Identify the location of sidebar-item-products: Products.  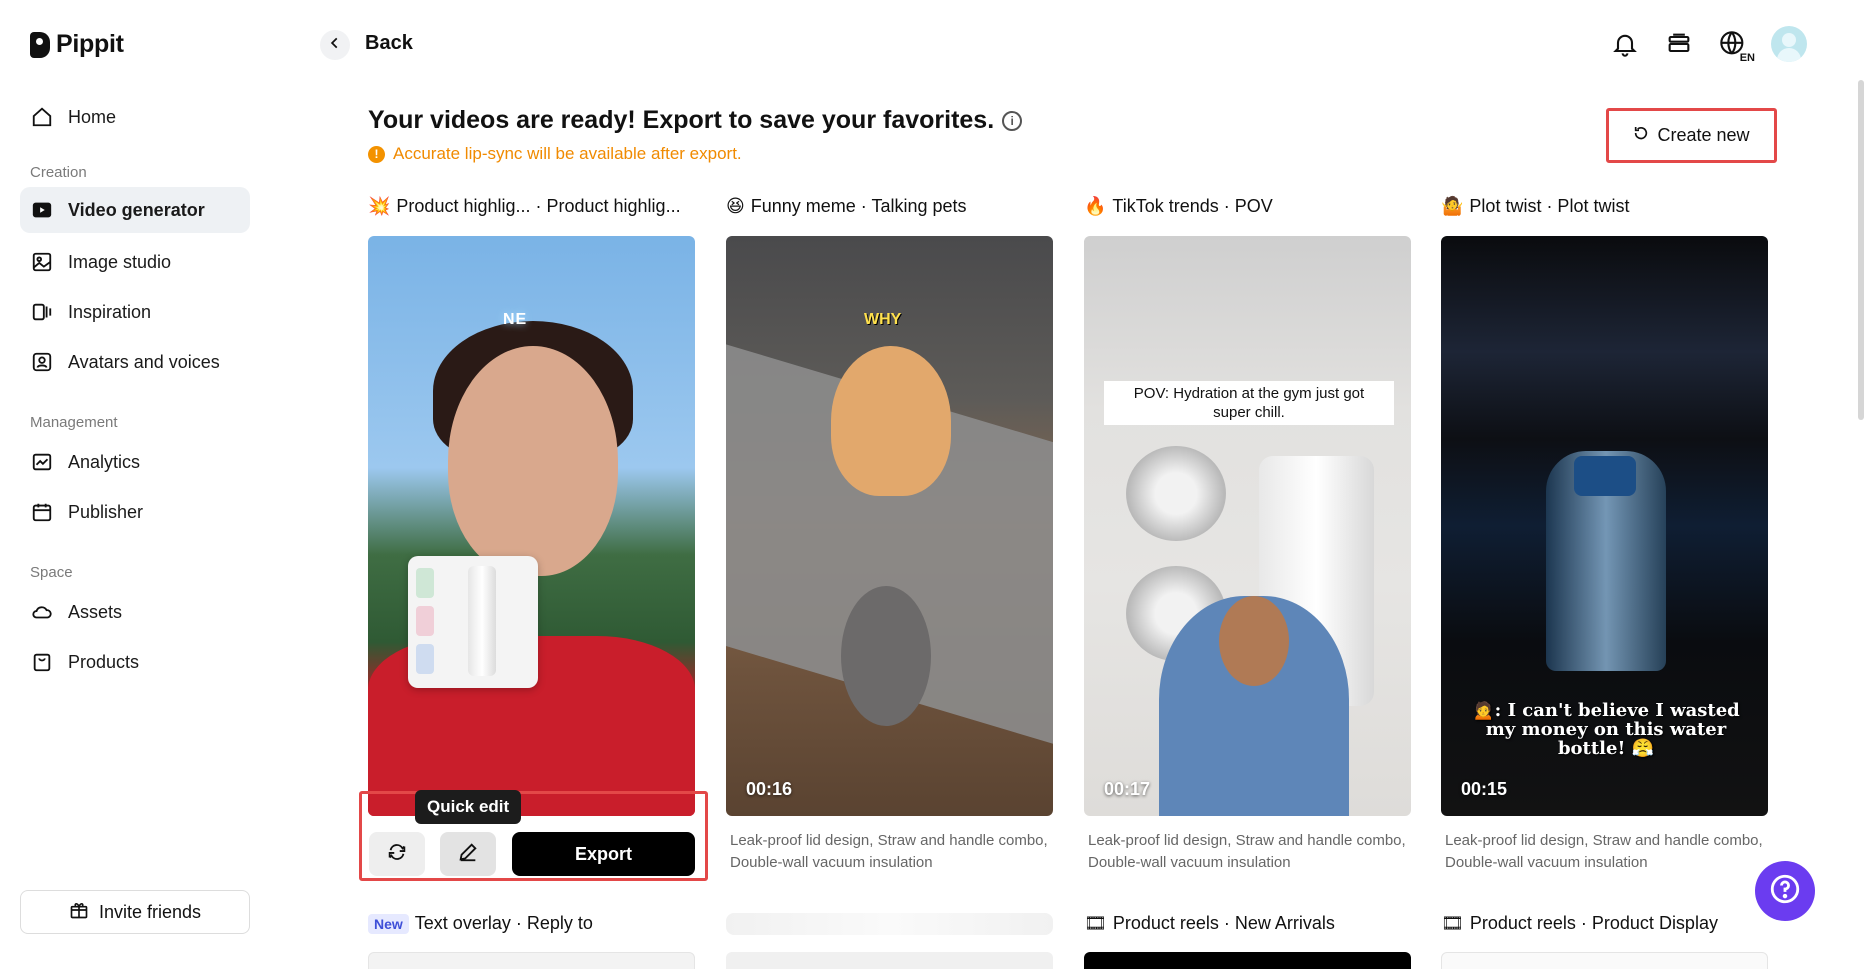
(135, 662).